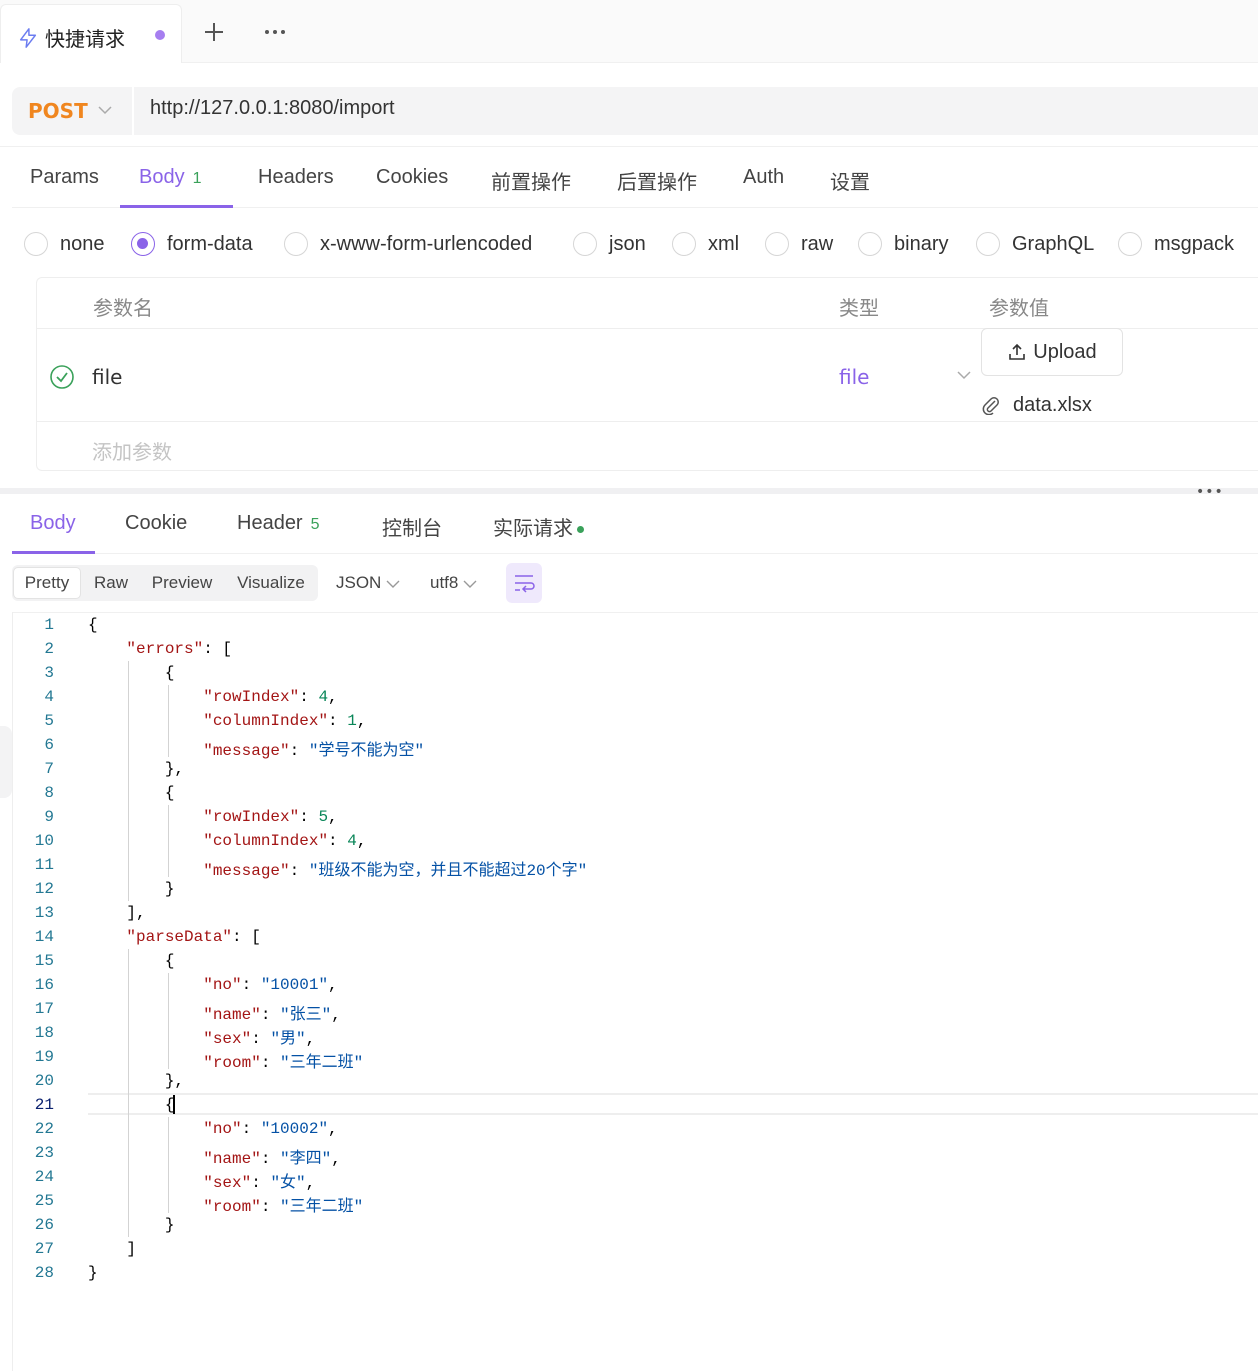 This screenshot has height=1371, width=1258. I want to click on tab-settings: 设置, so click(850, 180).